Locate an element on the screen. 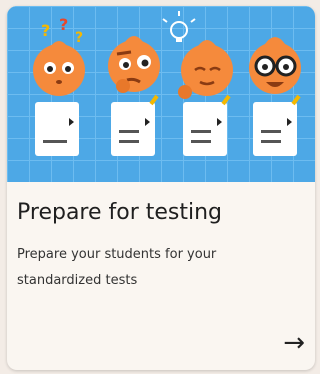  arrow-right-icon: → is located at coordinates (294, 343).